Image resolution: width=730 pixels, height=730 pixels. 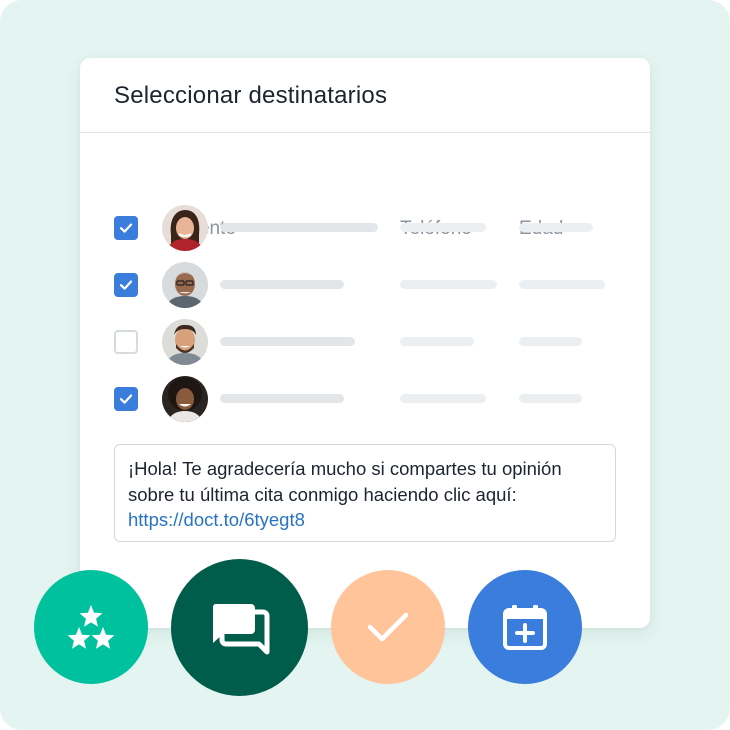 I want to click on chat-button, so click(x=239, y=627).